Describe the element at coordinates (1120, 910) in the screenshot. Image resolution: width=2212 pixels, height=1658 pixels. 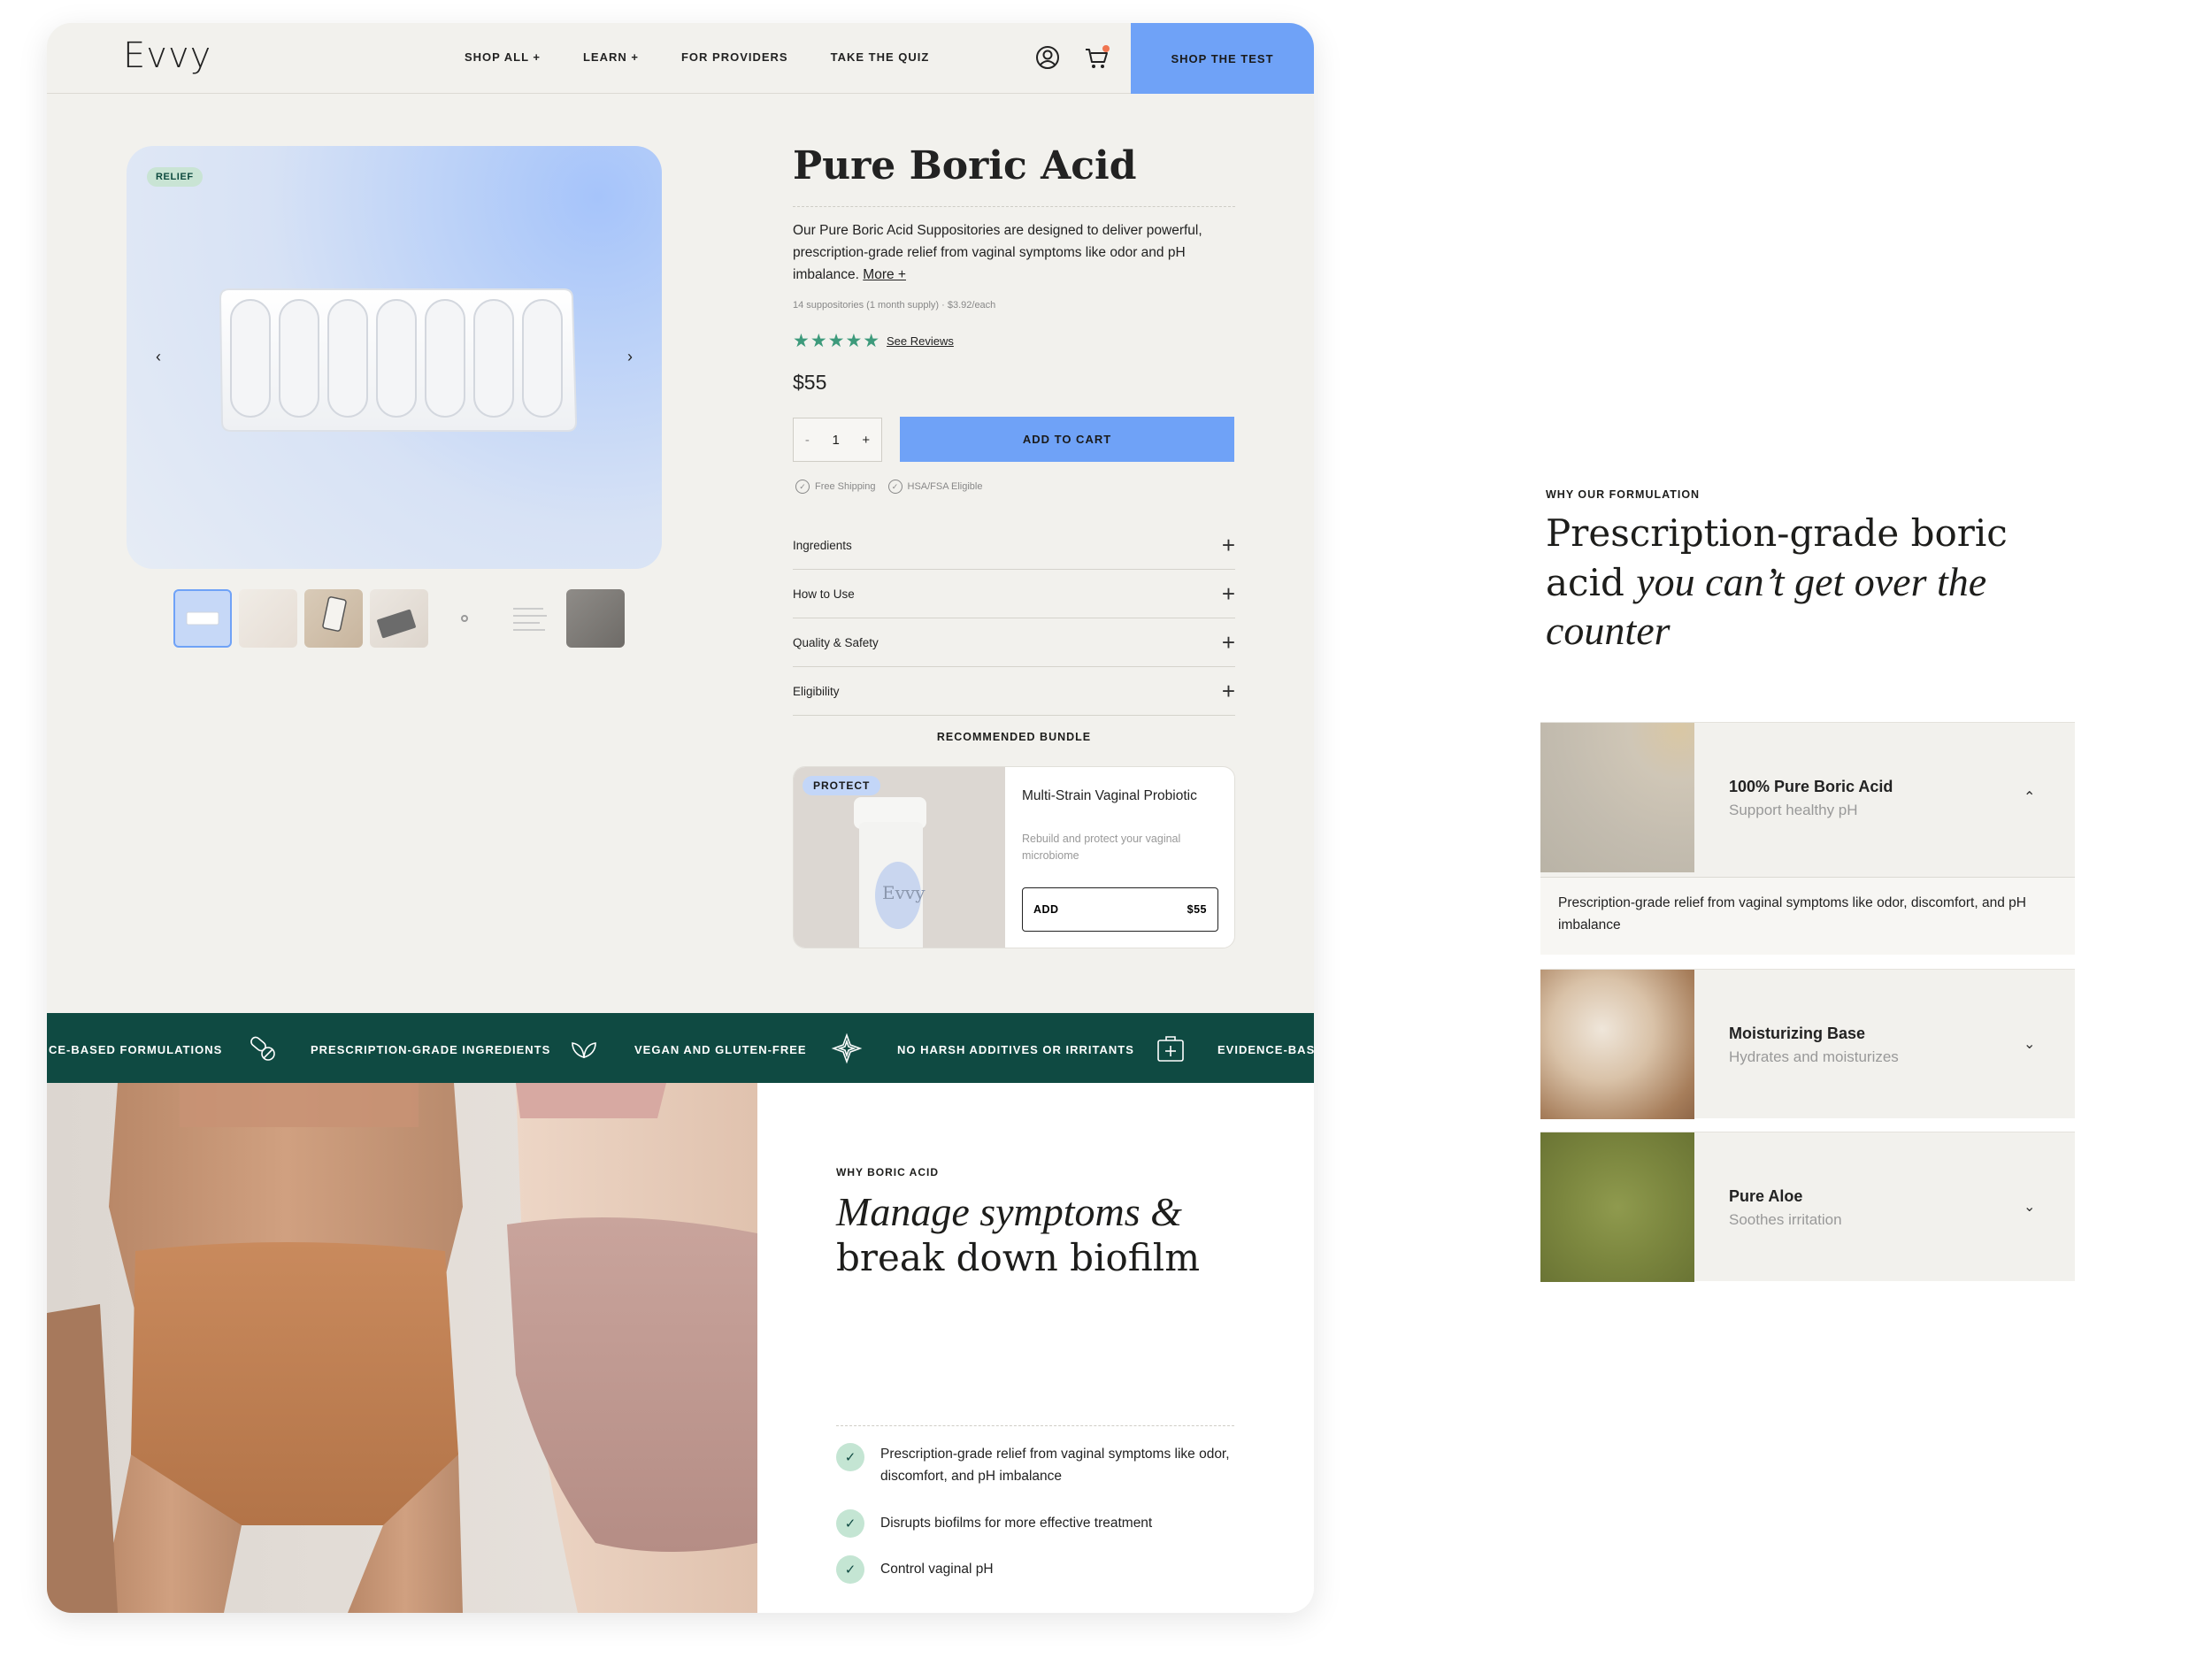
I see `bundle-add-button: ADD $55` at that location.